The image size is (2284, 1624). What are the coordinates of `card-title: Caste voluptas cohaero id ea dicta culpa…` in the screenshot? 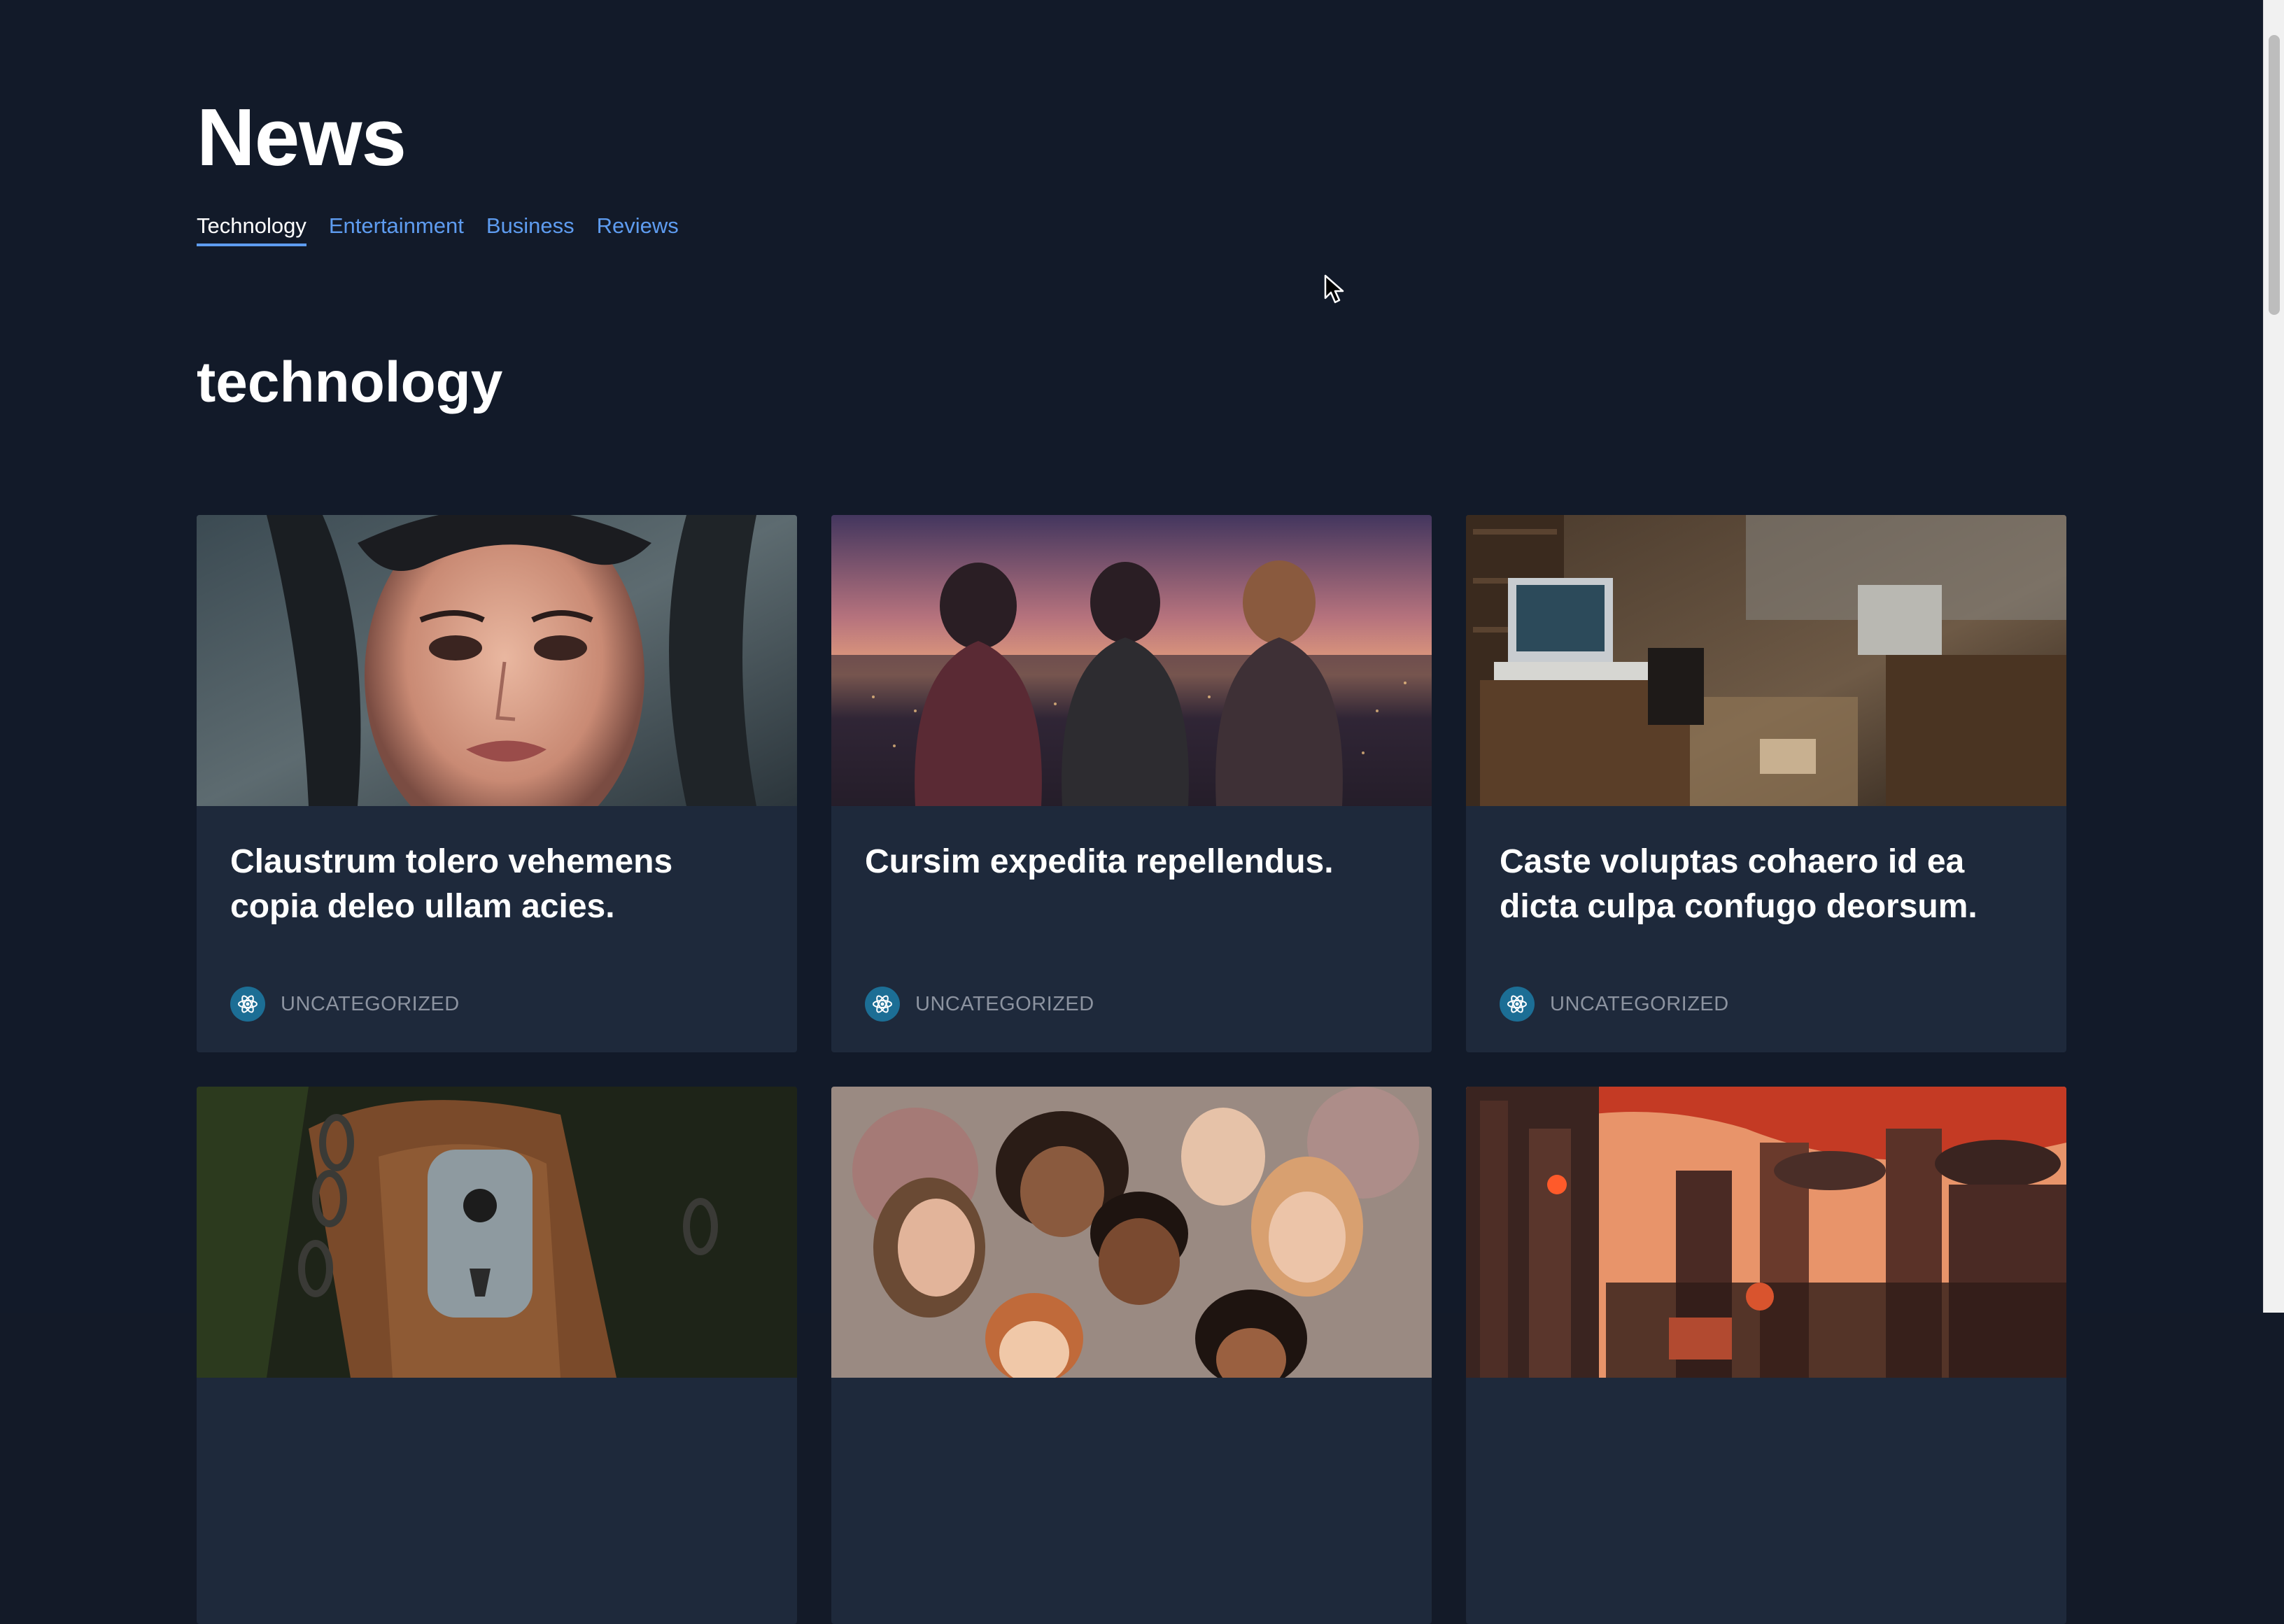 It's located at (1766, 885).